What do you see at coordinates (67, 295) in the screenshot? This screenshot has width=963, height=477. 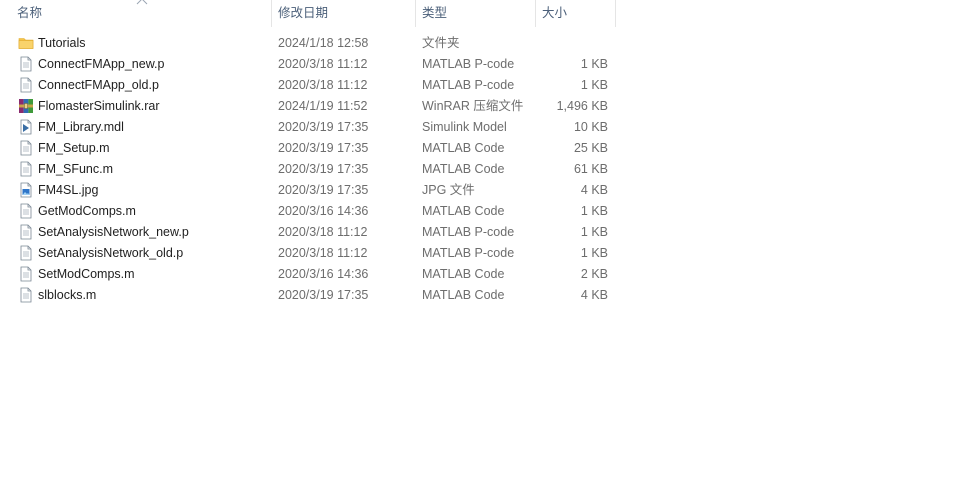 I see `file-name: slblocks.m` at bounding box center [67, 295].